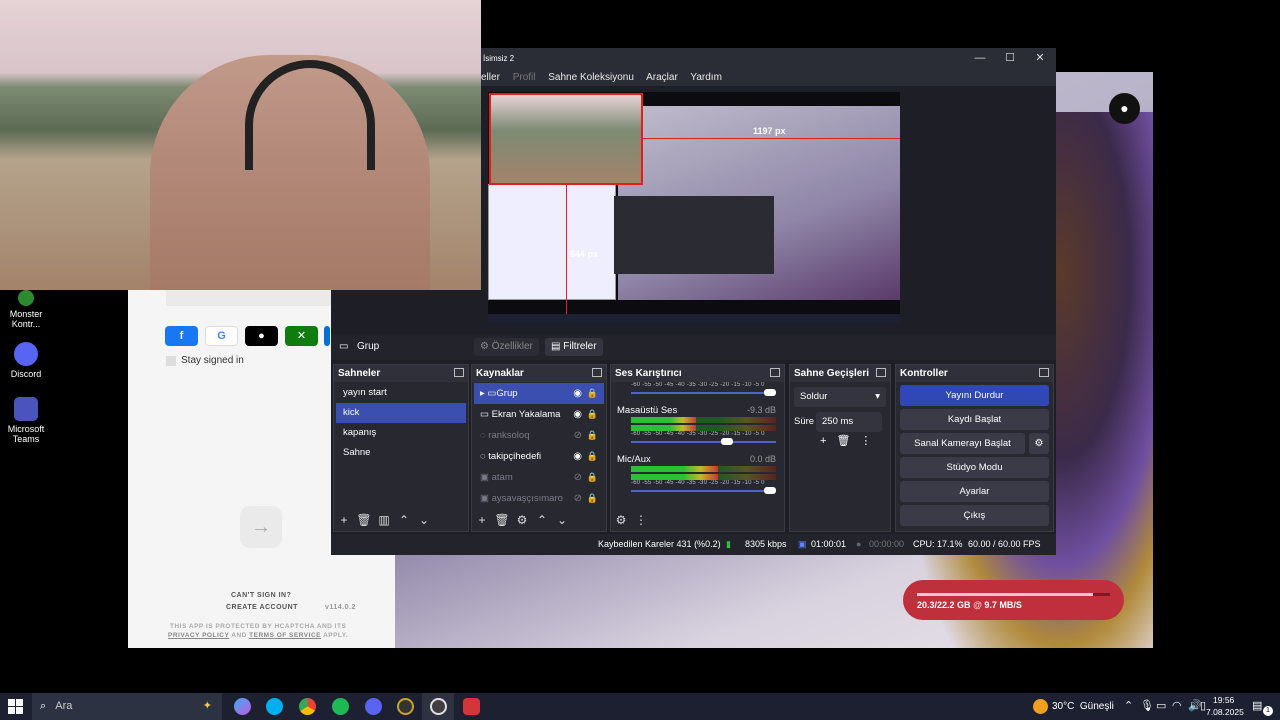 The width and height of the screenshot is (1280, 720). I want to click on close-icon: ✕, so click(1040, 58).